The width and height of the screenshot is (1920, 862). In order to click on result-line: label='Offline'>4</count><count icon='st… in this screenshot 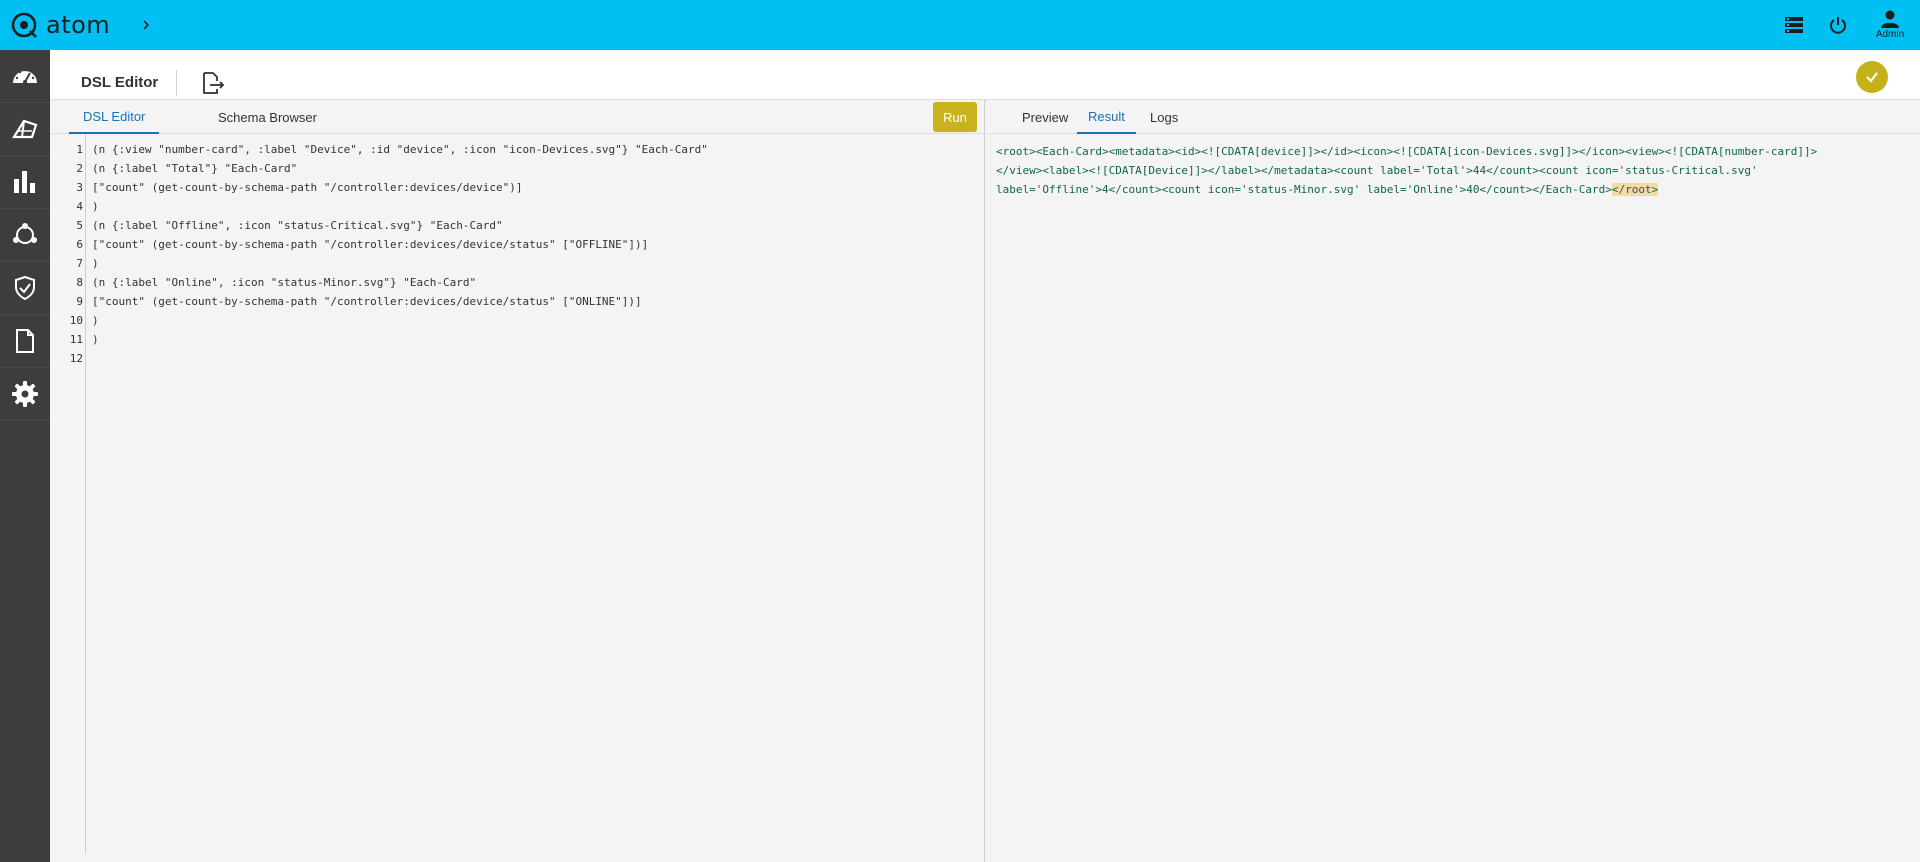, I will do `click(1451, 189)`.